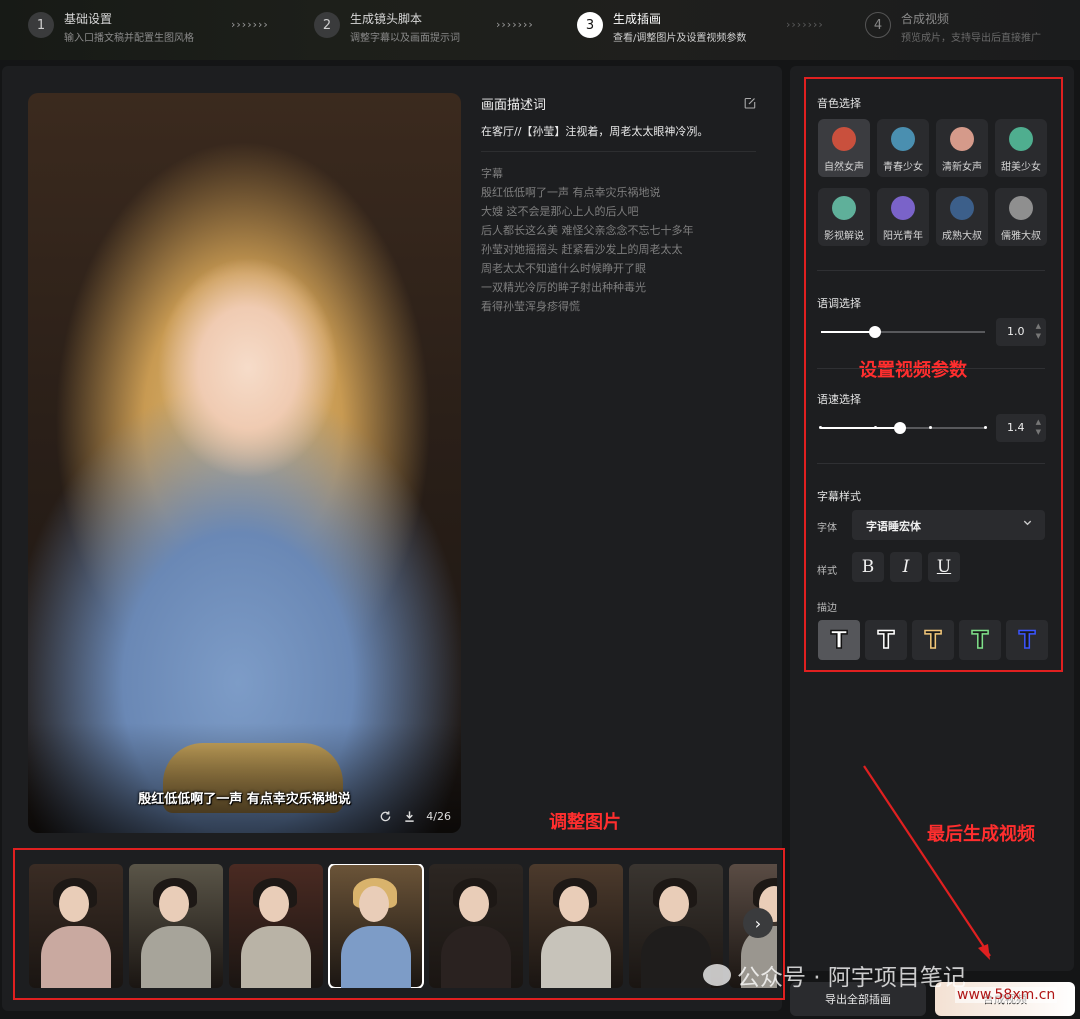  I want to click on voice-label: 清新女声, so click(962, 167).